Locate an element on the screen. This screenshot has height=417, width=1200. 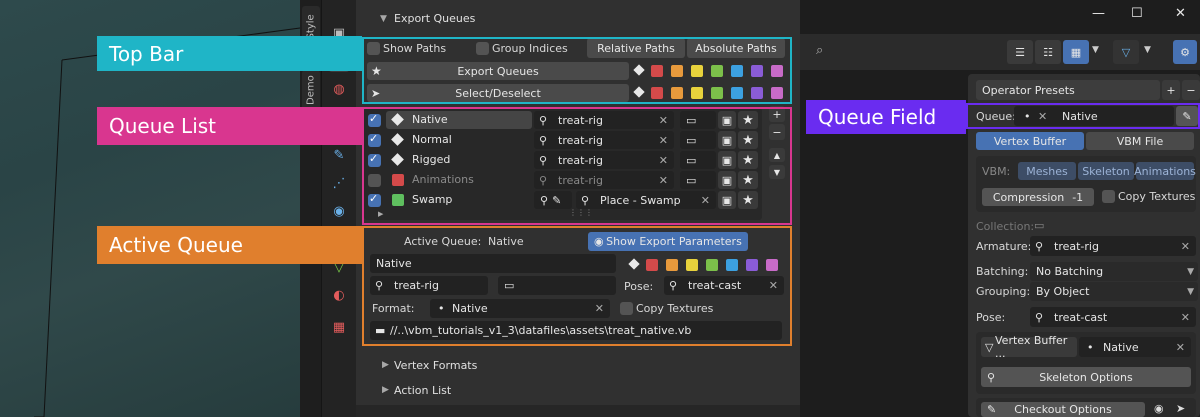
vb-format-field: • Native ✕ is located at coordinates (1135, 347).